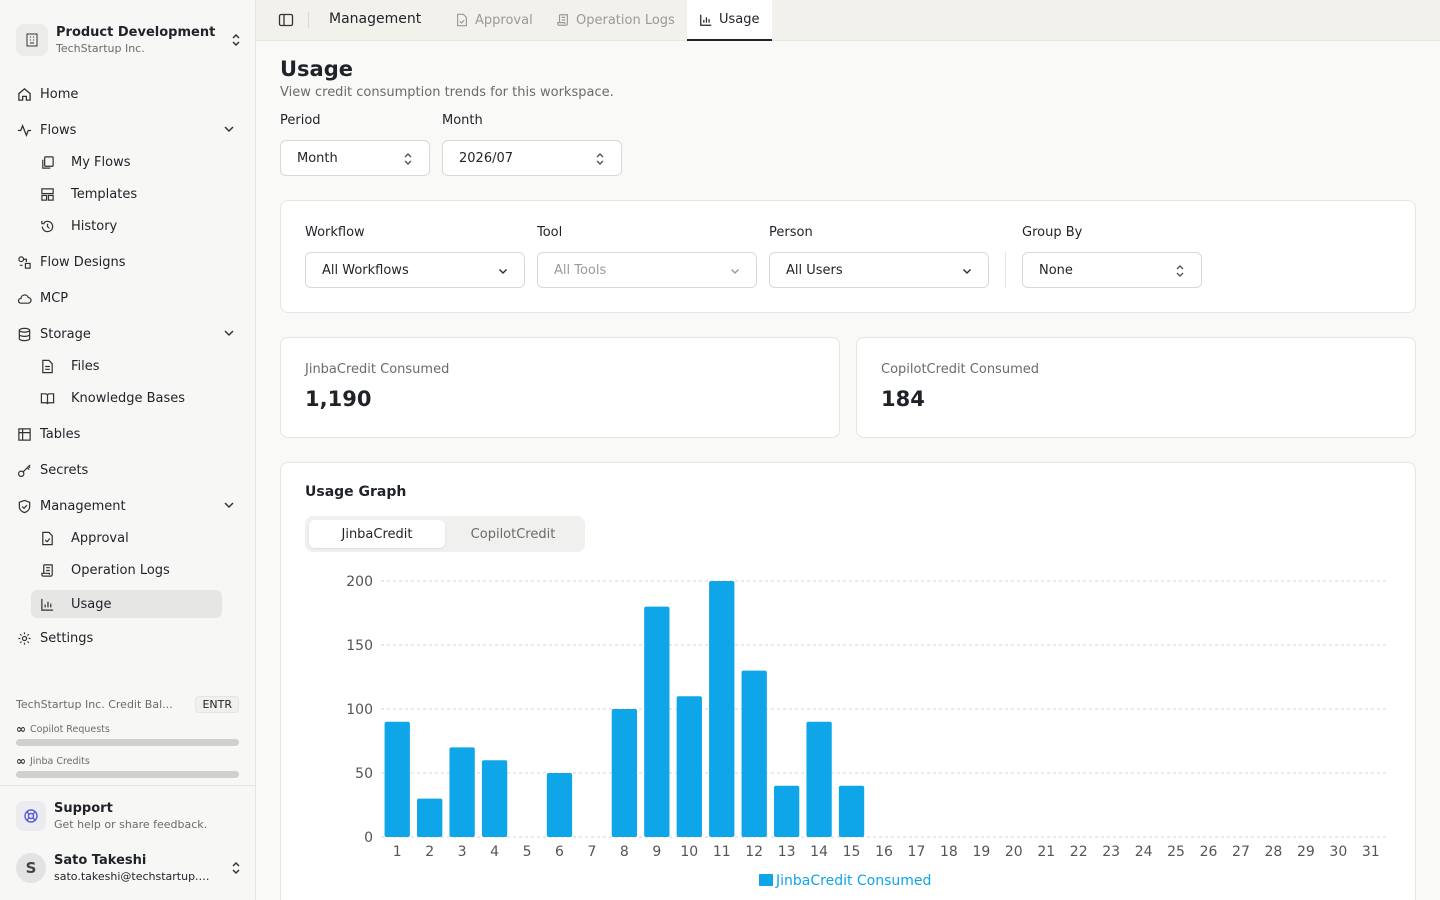 Image resolution: width=1440 pixels, height=900 pixels. I want to click on x-tick-label: 13, so click(787, 852).